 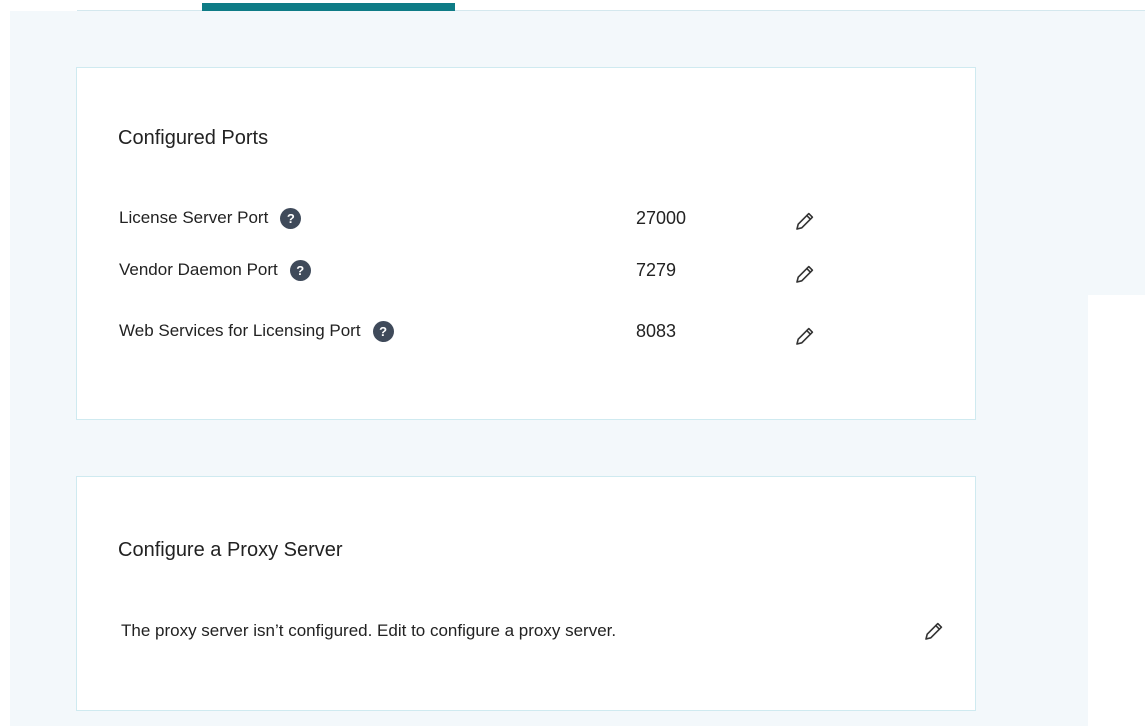 I want to click on web-services-port-label: Web Services for Licensing Port, so click(x=240, y=330).